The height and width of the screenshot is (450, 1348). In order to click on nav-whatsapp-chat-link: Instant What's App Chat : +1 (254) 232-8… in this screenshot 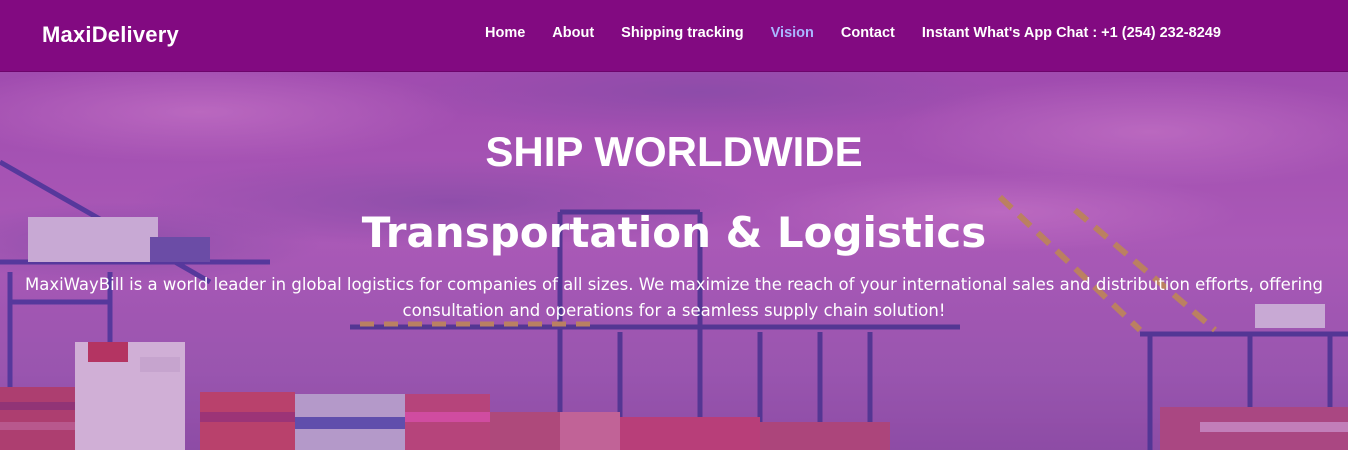, I will do `click(1071, 33)`.